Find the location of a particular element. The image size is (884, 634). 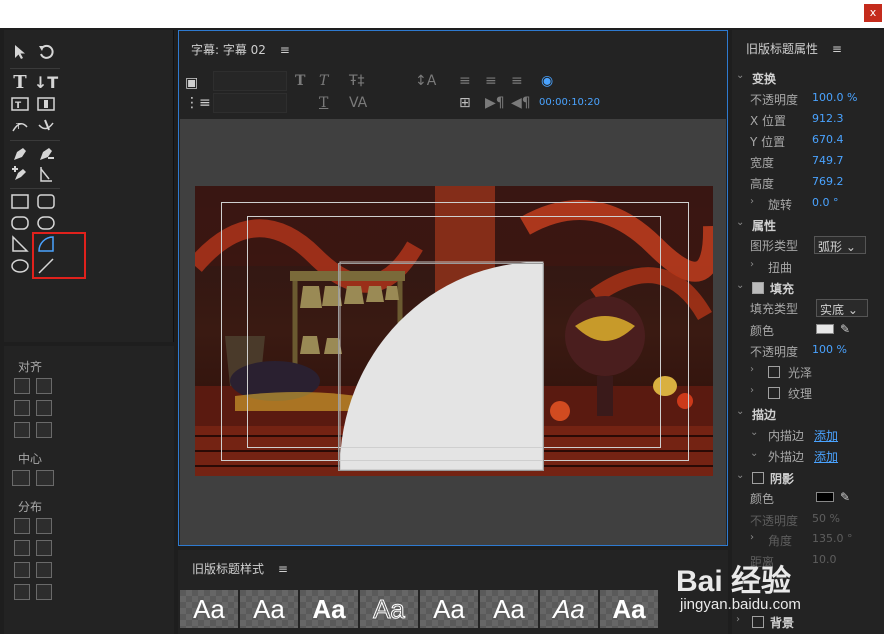

add-anchor-tool-icon is located at coordinates (20, 174).